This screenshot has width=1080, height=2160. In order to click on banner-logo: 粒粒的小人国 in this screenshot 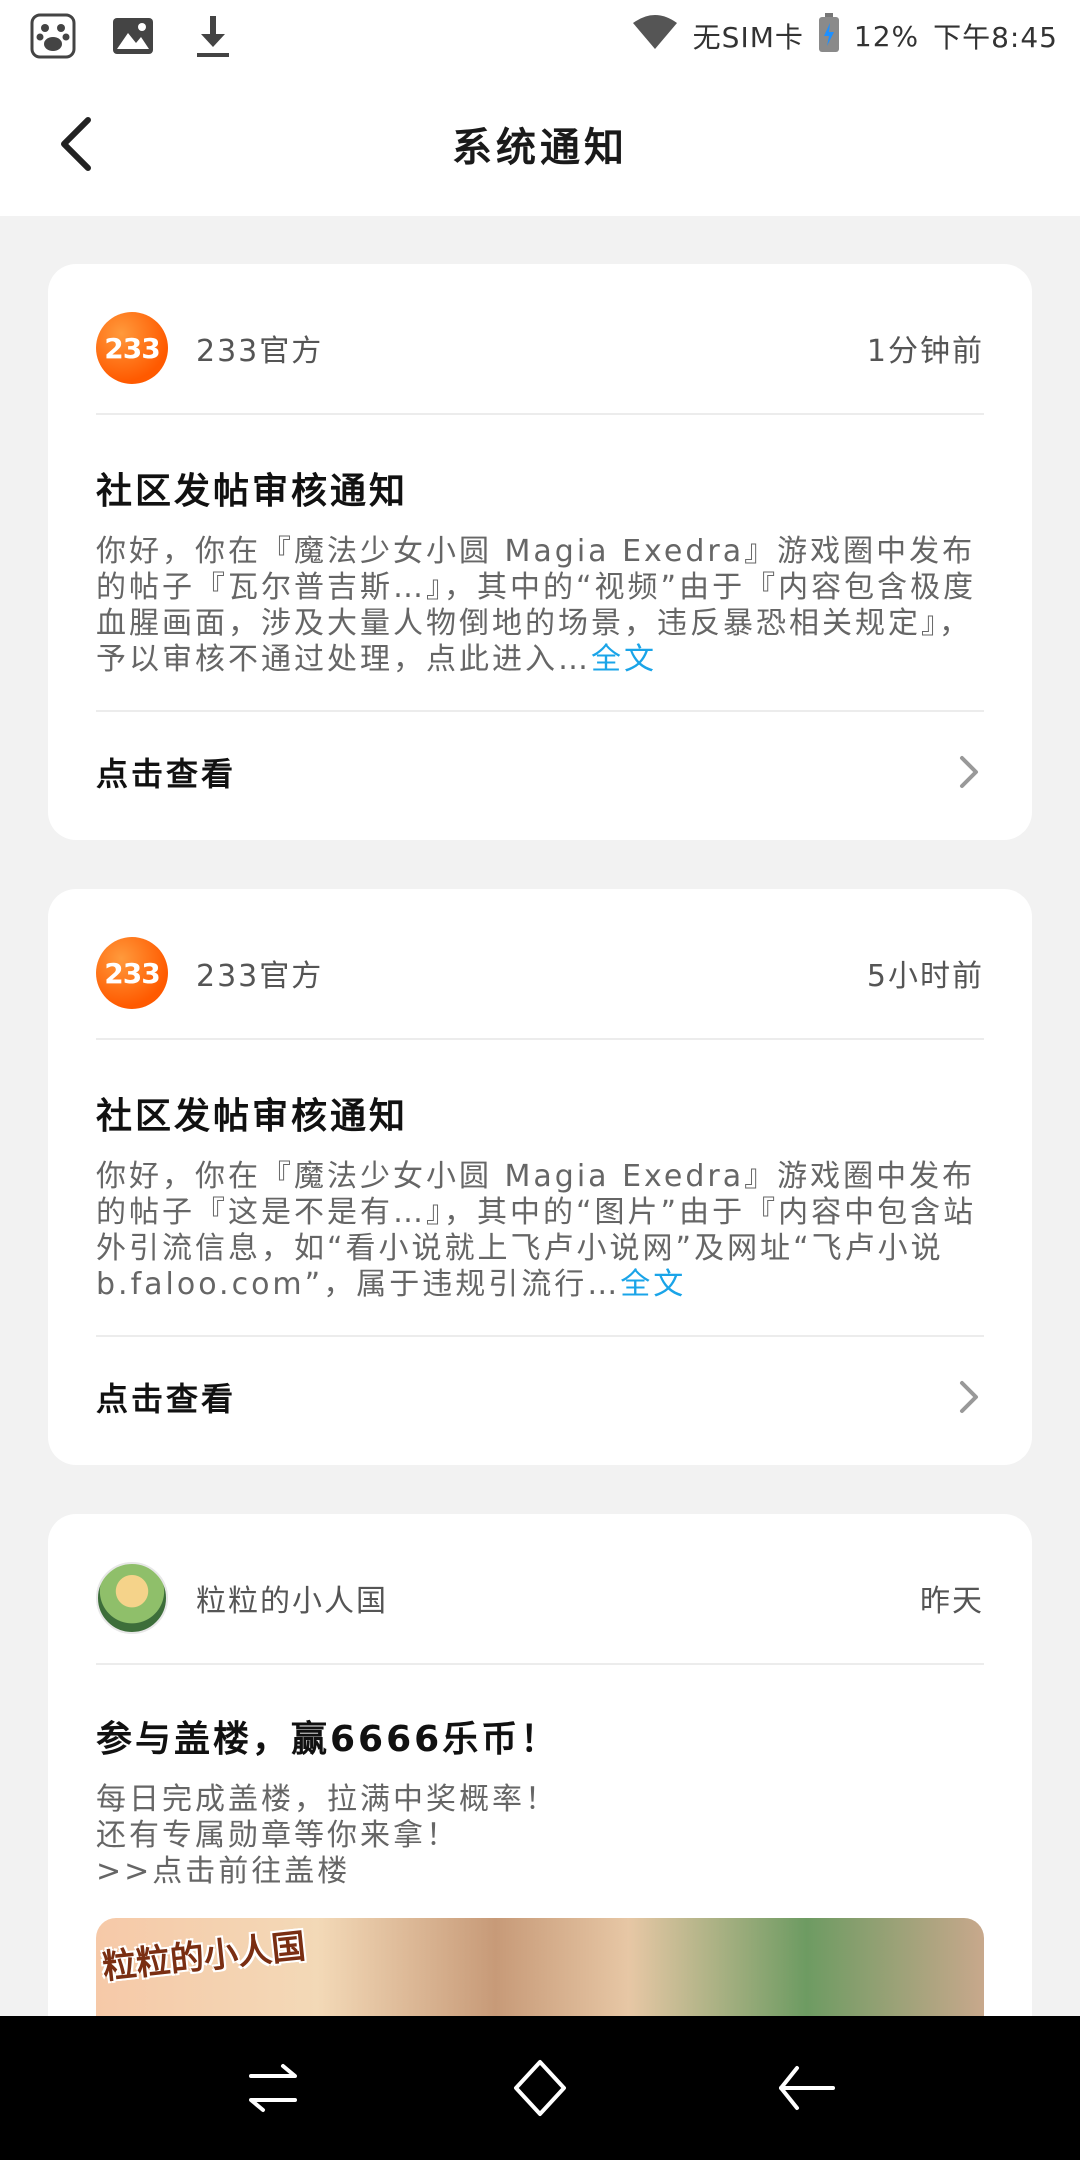, I will do `click(204, 1957)`.